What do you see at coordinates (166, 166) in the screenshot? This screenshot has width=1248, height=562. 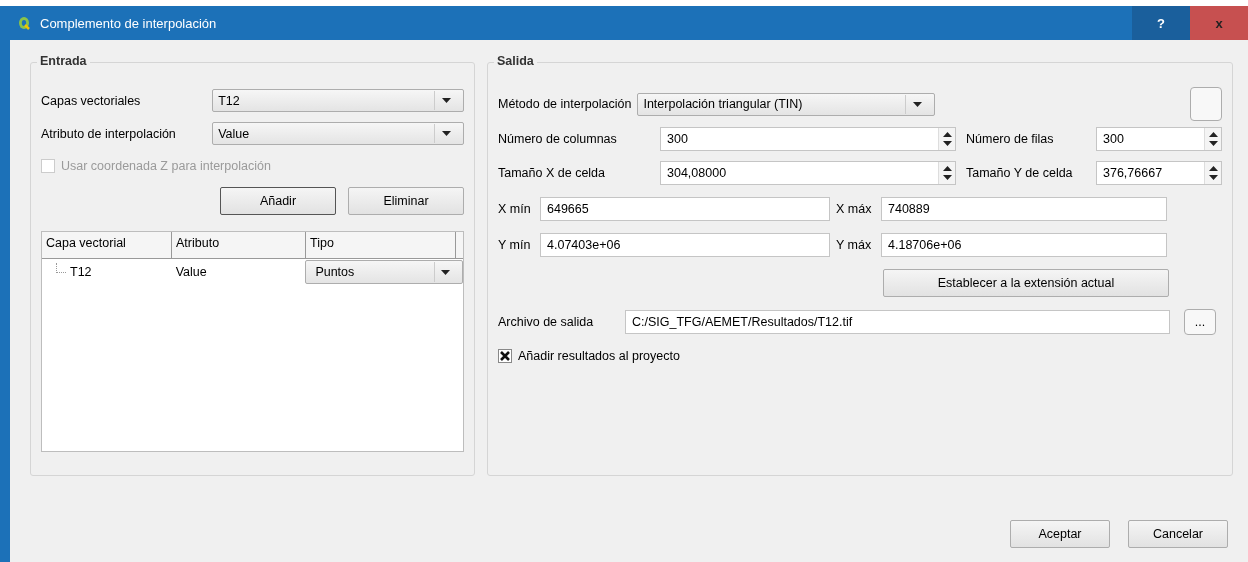 I see `checkbox-label: Usar coordenada Z para interpolación` at bounding box center [166, 166].